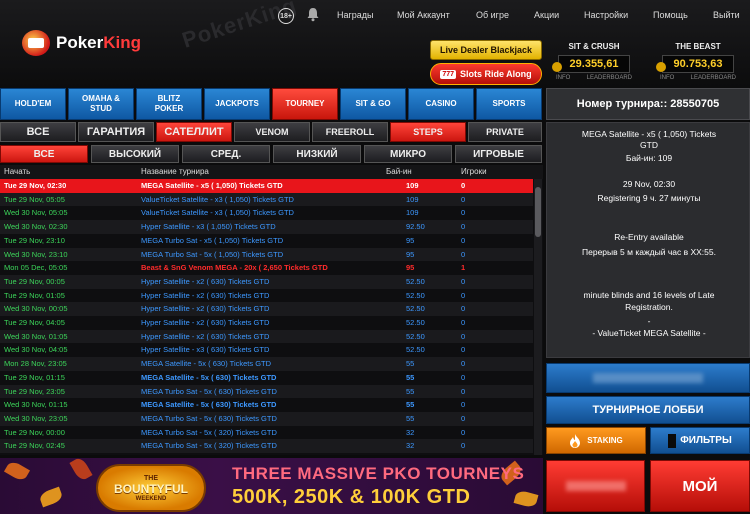 This screenshot has height=514, width=750. Describe the element at coordinates (34, 322) in the screenshot. I see `row-start: Tue 29 Nov, 04:05` at that location.